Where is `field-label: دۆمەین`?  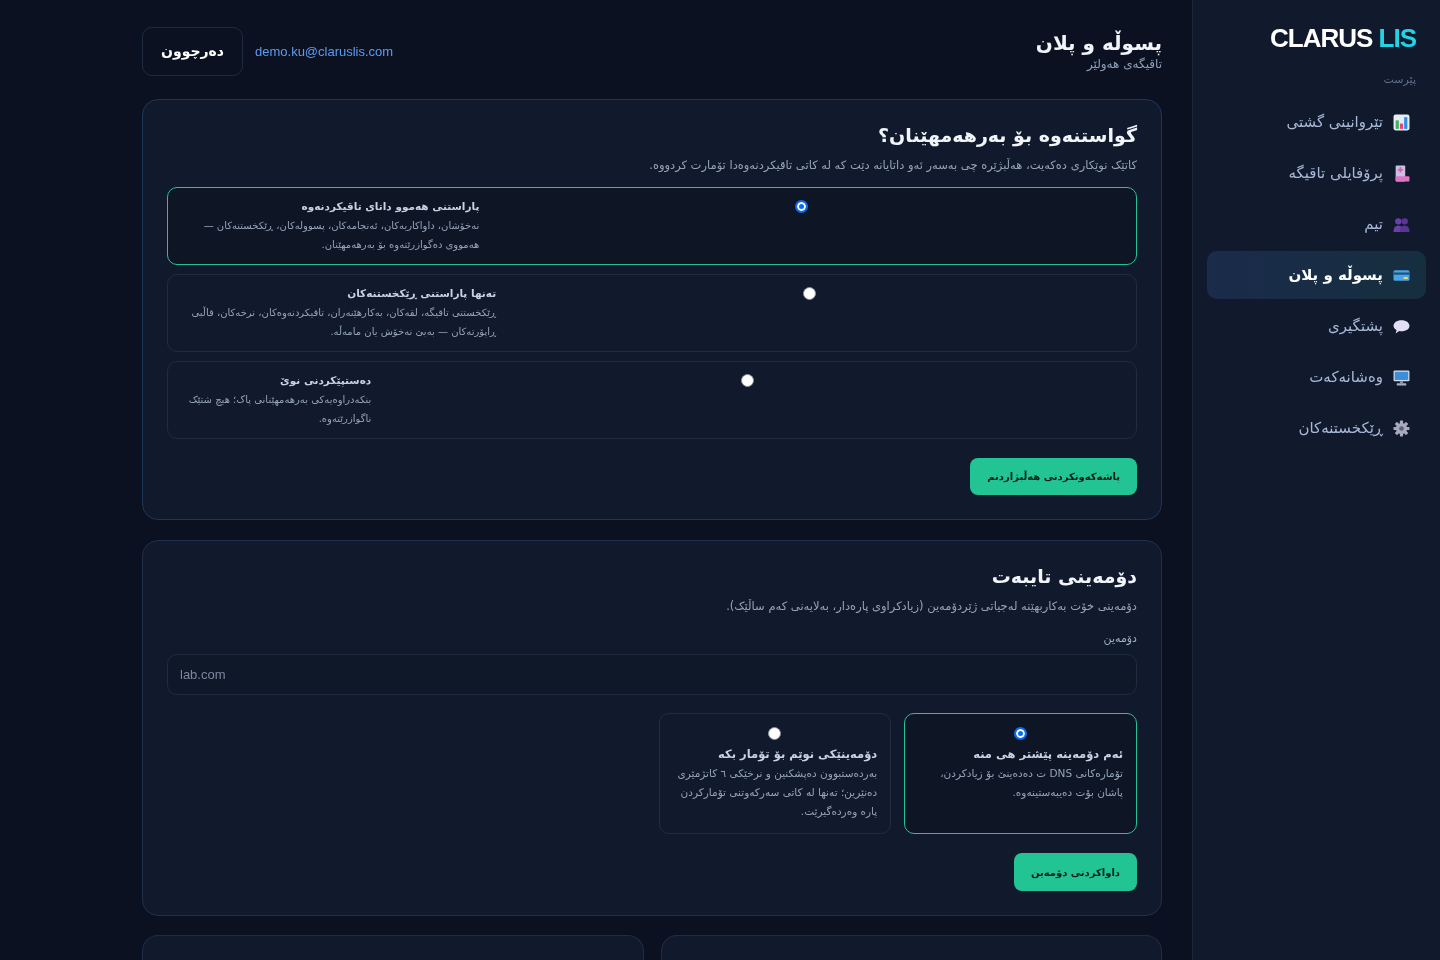 field-label: دۆمەین is located at coordinates (1119, 639).